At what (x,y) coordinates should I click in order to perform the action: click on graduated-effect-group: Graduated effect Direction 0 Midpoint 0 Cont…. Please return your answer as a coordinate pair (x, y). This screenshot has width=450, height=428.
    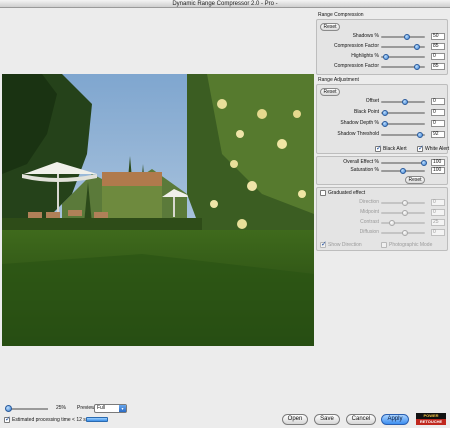
    Looking at the image, I should click on (382, 219).